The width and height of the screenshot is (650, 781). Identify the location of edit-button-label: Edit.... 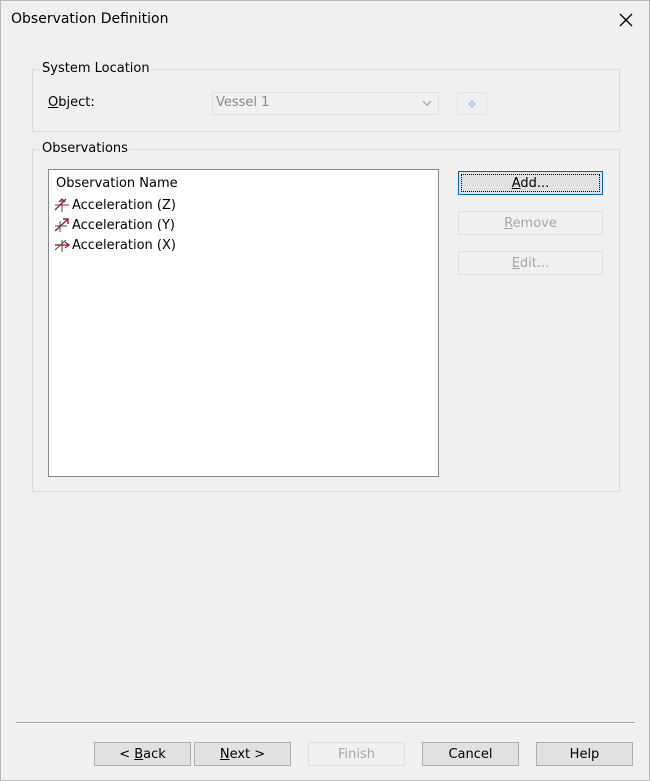
(530, 263).